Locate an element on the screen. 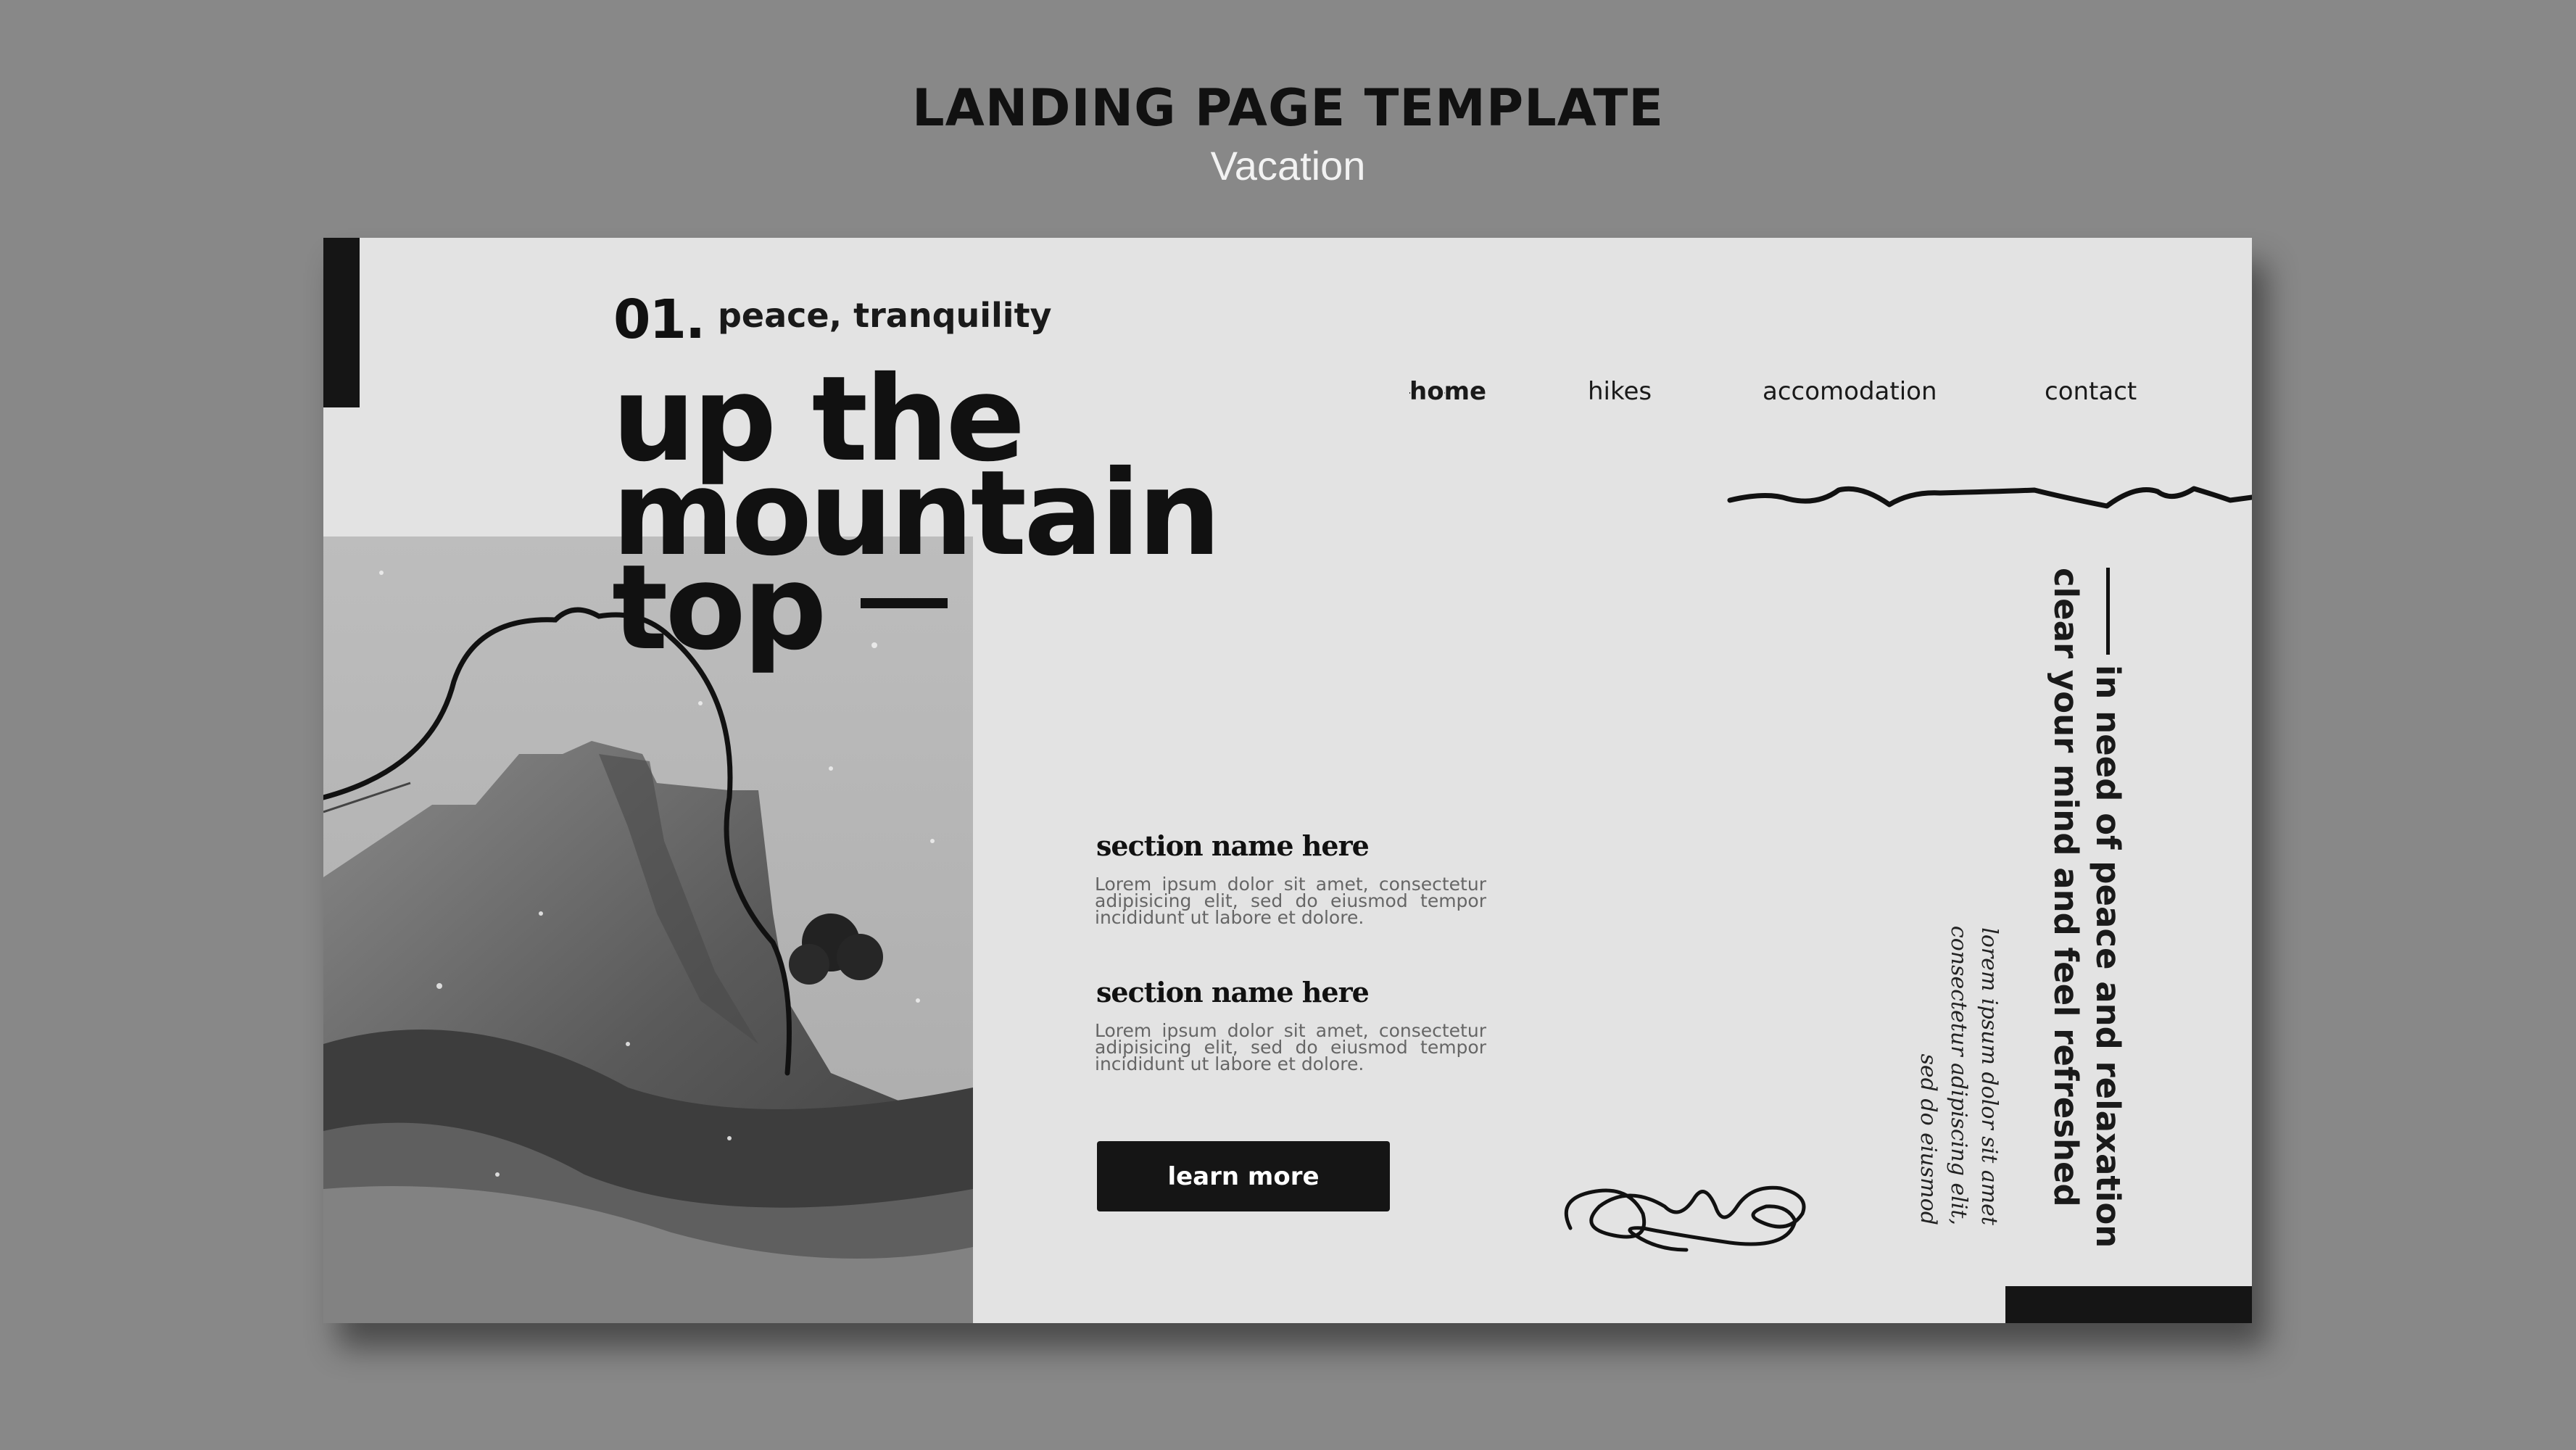 The width and height of the screenshot is (2576, 1450). vertical-line-2: clear your mind and feel refreshed is located at coordinates (2066, 887).